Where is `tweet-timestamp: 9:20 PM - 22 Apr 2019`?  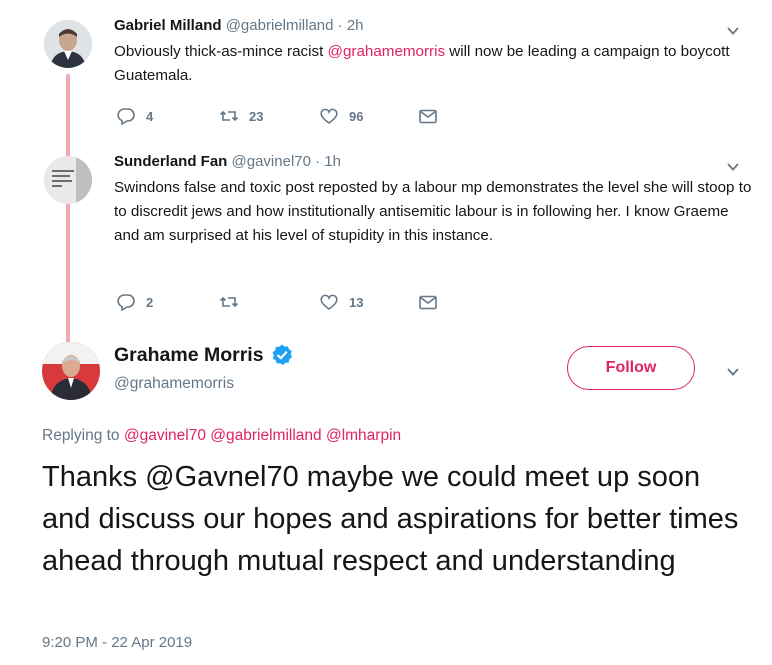 tweet-timestamp: 9:20 PM - 22 Apr 2019 is located at coordinates (117, 642).